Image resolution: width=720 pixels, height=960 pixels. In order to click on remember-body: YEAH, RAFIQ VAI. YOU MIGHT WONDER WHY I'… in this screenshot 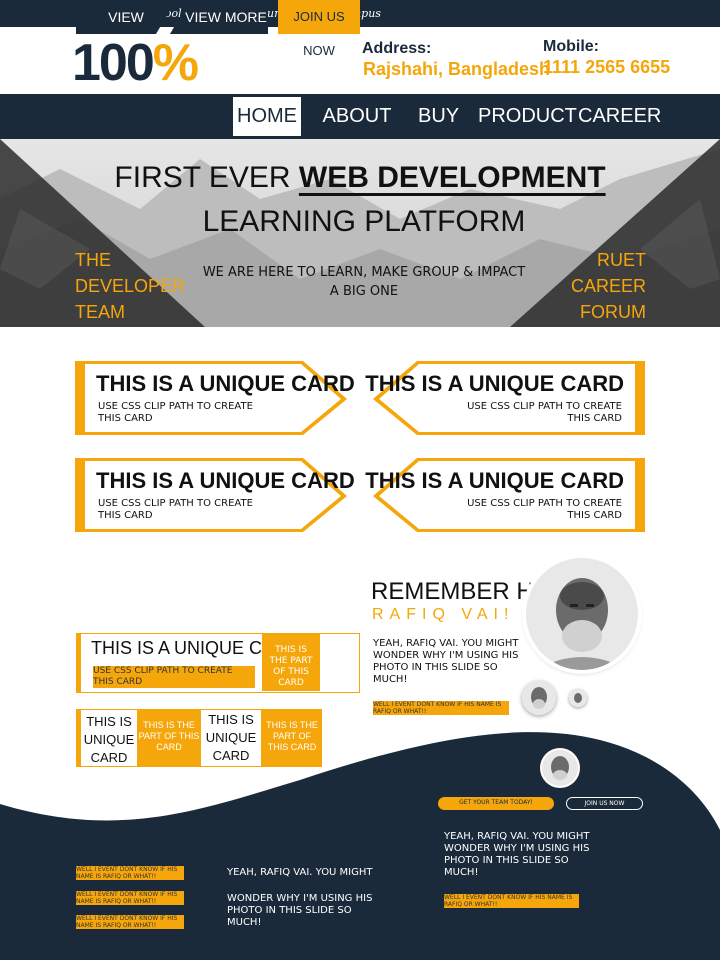, I will do `click(446, 661)`.